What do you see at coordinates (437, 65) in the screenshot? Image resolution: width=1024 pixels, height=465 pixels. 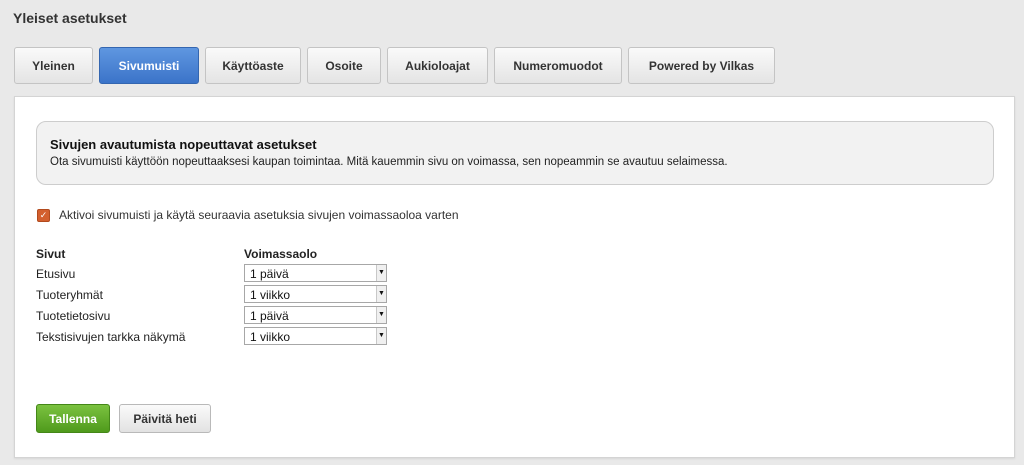 I see `tab-aukioloajat: Aukioloajat` at bounding box center [437, 65].